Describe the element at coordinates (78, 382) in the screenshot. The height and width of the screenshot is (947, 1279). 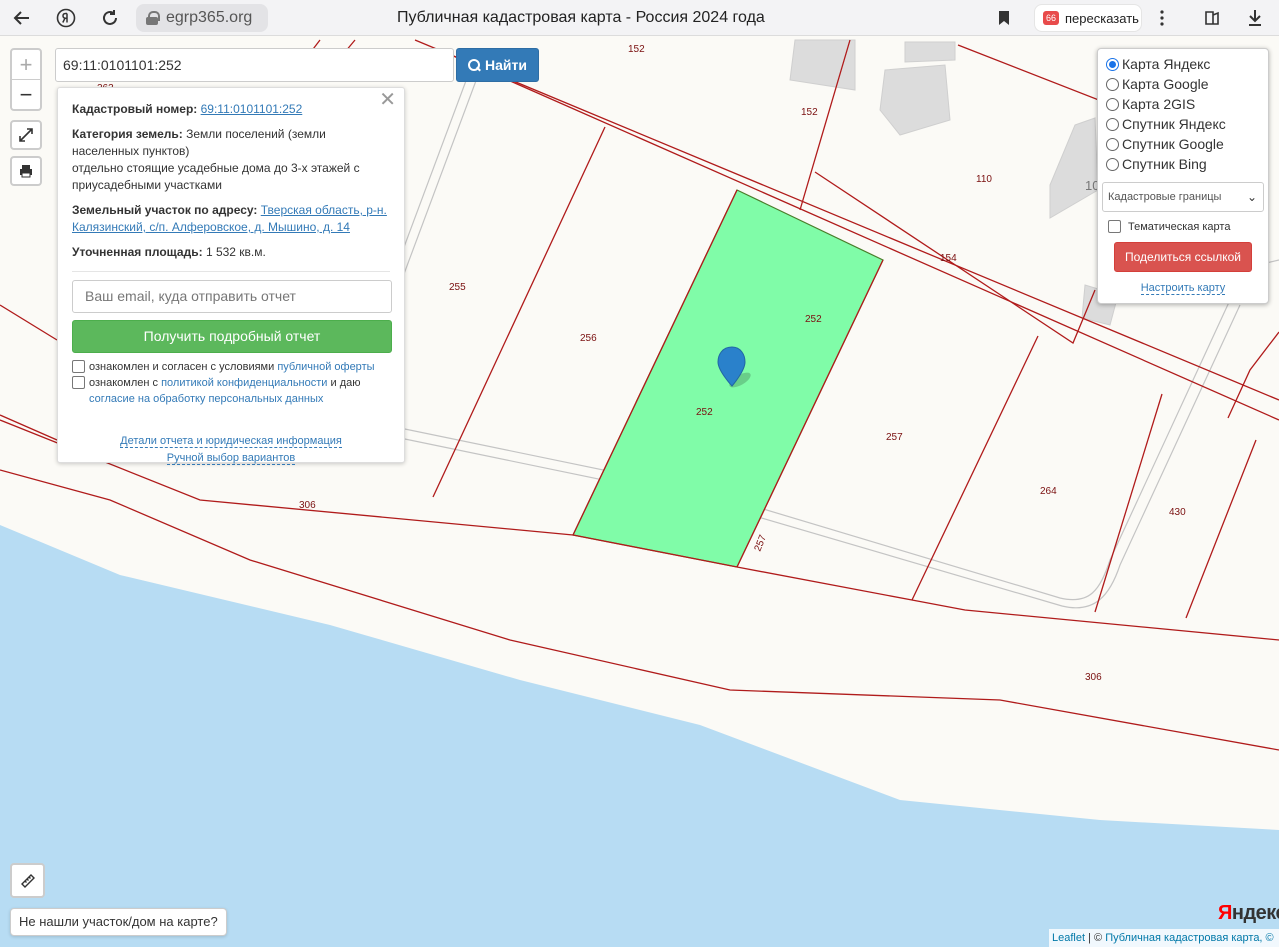
I see `privacy-consent-checkbox` at that location.